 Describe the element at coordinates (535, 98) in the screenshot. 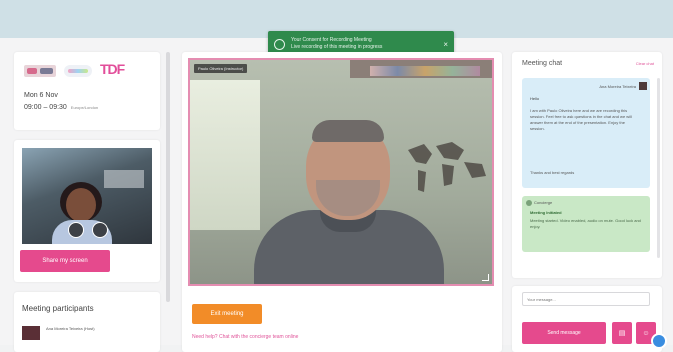

I see `message-greeting: Hello` at that location.